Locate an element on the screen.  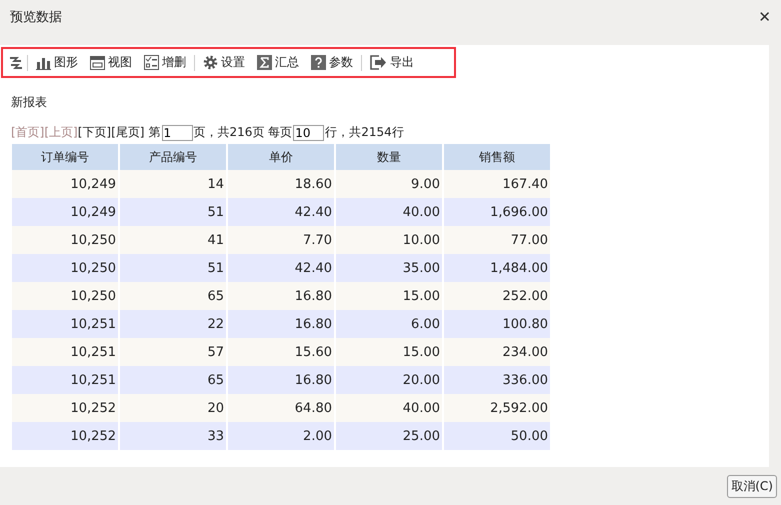
table-cell: 2.00 is located at coordinates (281, 436).